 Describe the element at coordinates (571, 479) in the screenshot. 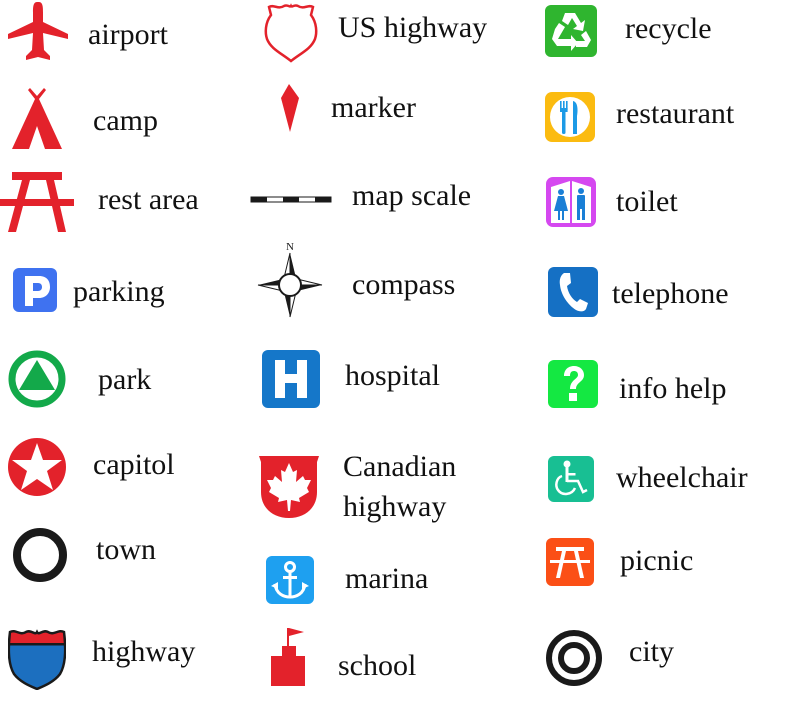

I see `wheelchair-icon` at that location.